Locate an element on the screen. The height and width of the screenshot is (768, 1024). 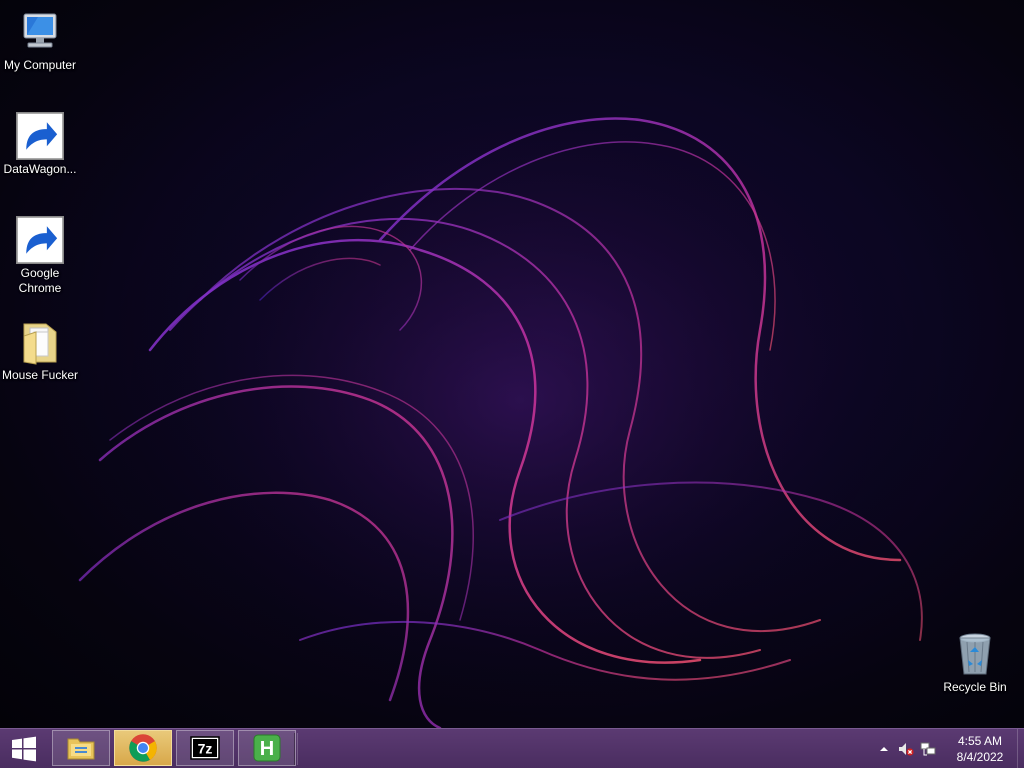
h-app-icon: H is located at coordinates (267, 748).